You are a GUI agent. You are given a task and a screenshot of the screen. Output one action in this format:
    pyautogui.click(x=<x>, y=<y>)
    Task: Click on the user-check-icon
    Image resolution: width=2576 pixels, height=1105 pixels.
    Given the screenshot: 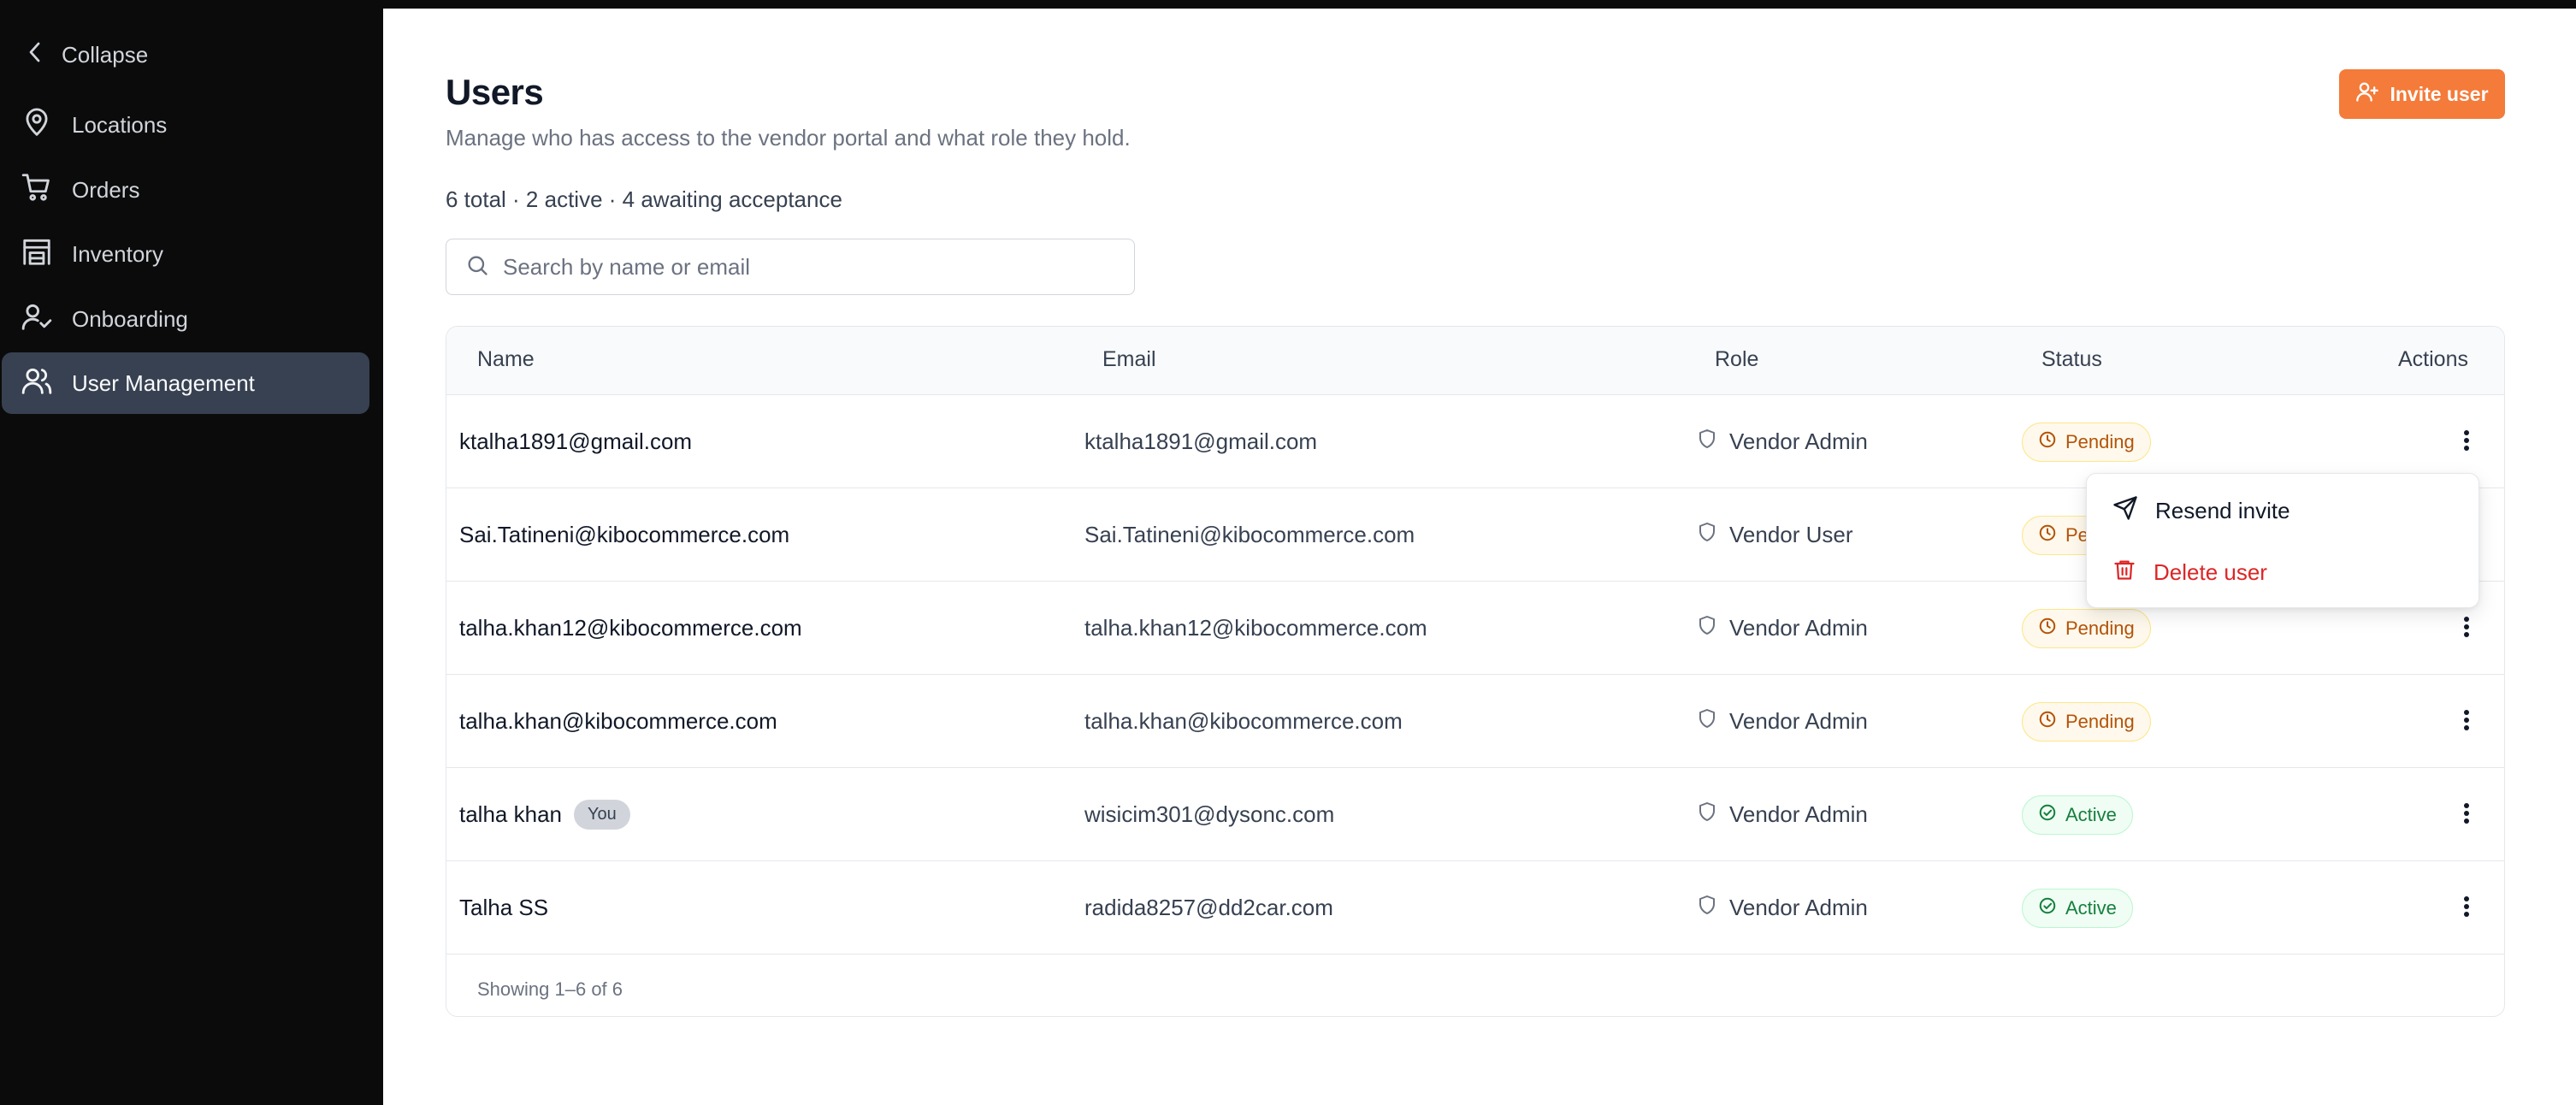 What is the action you would take?
    pyautogui.click(x=37, y=319)
    